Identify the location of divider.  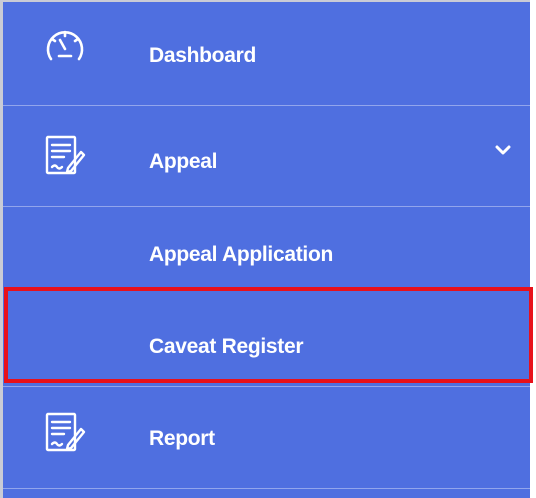
(266, 488).